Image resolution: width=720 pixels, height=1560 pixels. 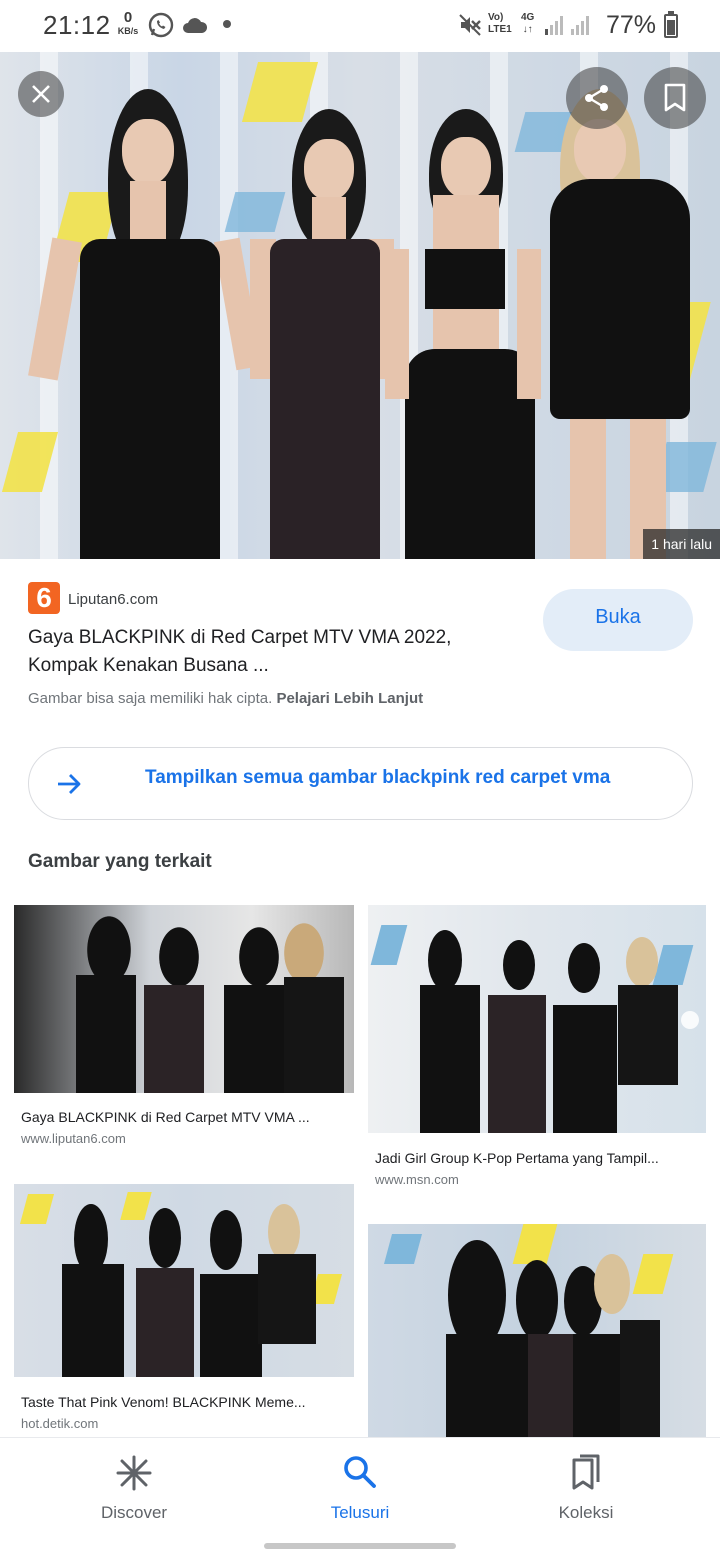 What do you see at coordinates (134, 1473) in the screenshot?
I see `asterisk-icon` at bounding box center [134, 1473].